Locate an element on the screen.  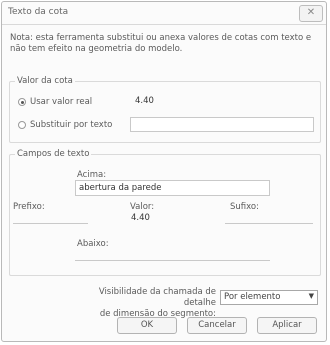
close-icon: ✕ is located at coordinates (311, 12).